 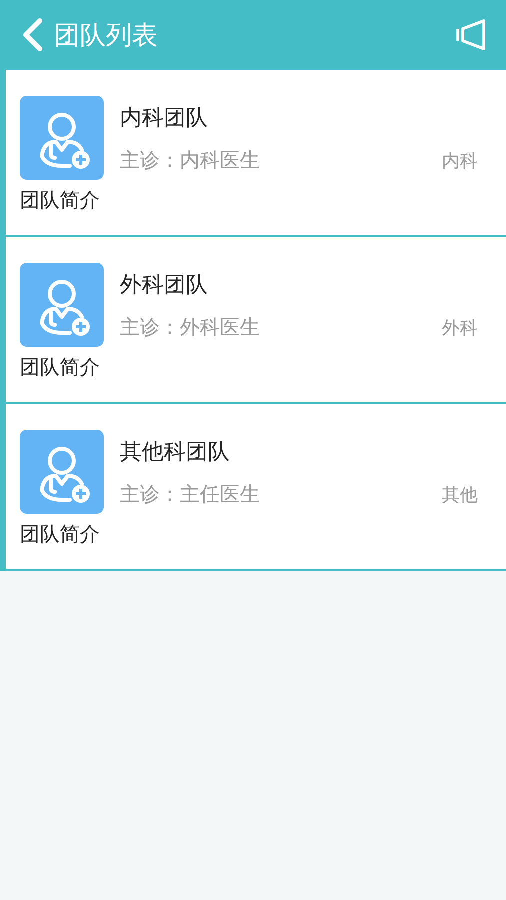 I want to click on doctor-label: 主诊：内科医生, so click(x=190, y=160).